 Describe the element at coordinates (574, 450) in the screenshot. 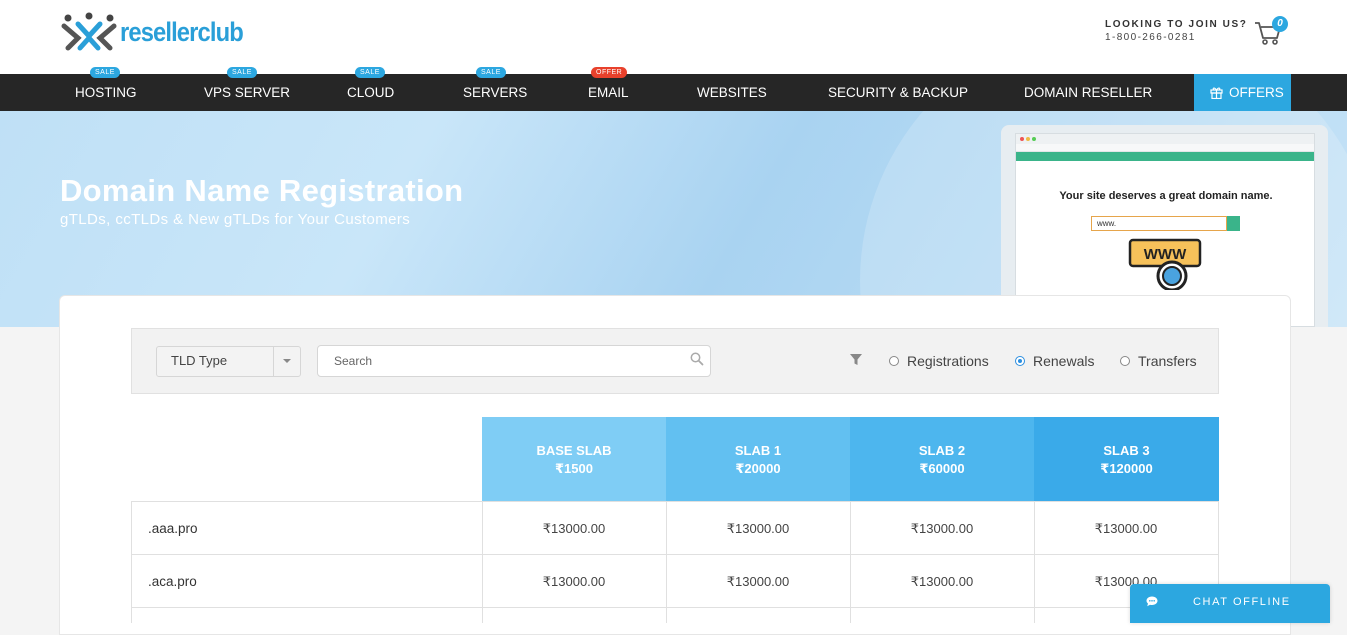

I see `column-name: BASE SLAB` at that location.